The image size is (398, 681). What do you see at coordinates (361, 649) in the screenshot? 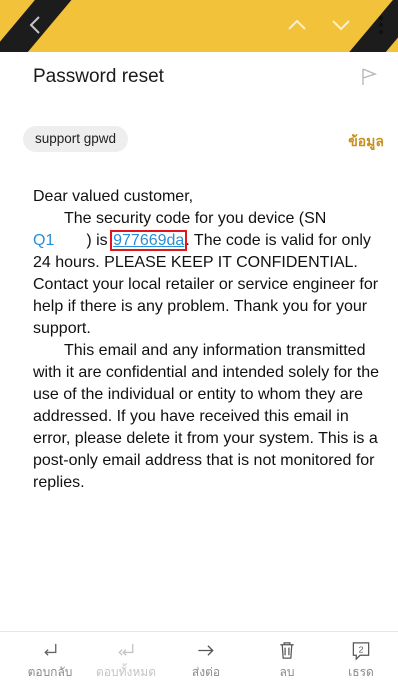
I see `thread-count: 2` at bounding box center [361, 649].